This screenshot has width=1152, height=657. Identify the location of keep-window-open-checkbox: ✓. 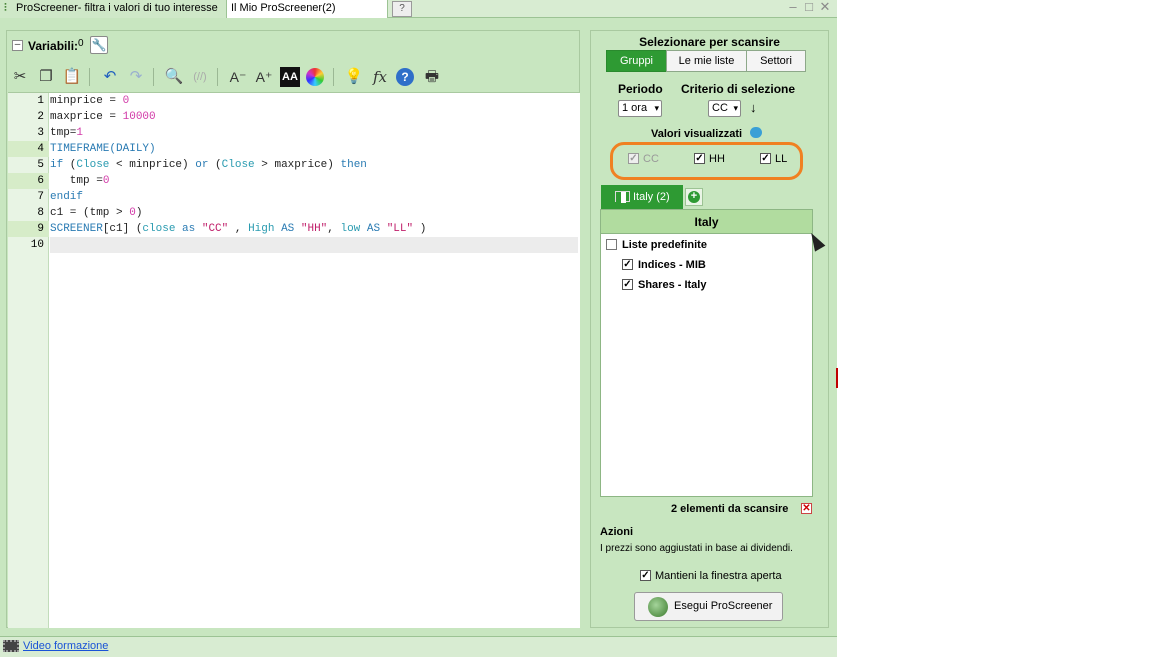
(645, 575).